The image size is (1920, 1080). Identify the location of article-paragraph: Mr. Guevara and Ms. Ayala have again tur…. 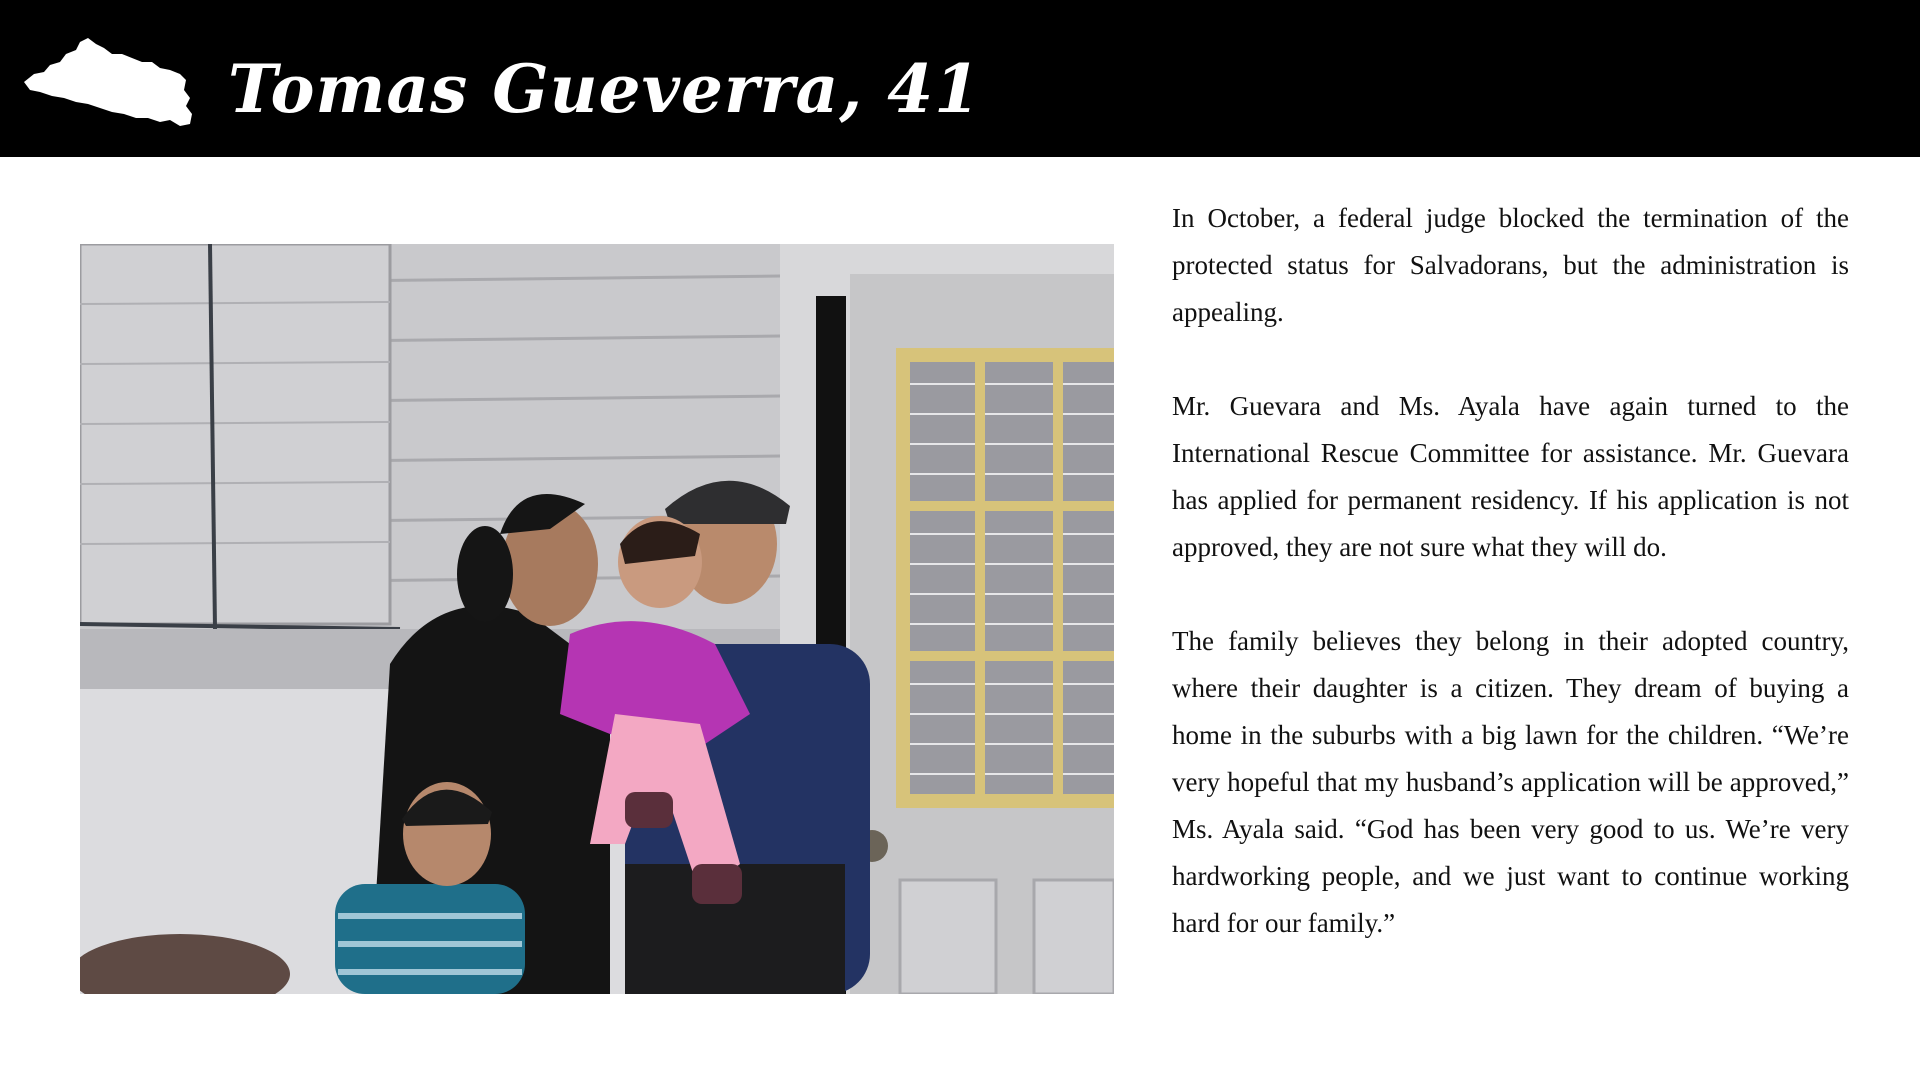
(1510, 476).